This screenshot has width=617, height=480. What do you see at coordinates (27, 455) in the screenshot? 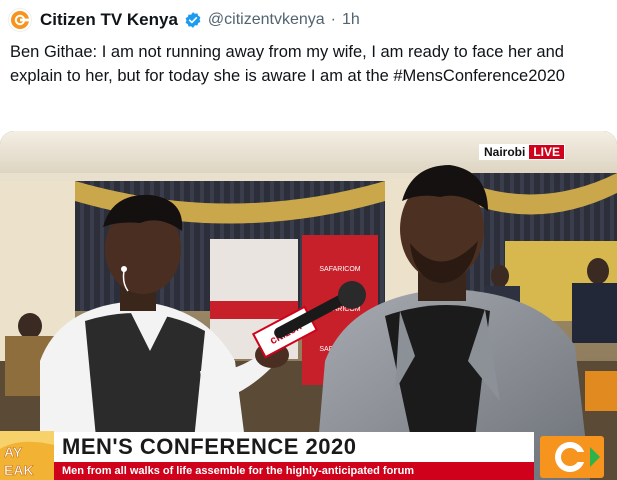
I see `show-logo: AY EAK` at bounding box center [27, 455].